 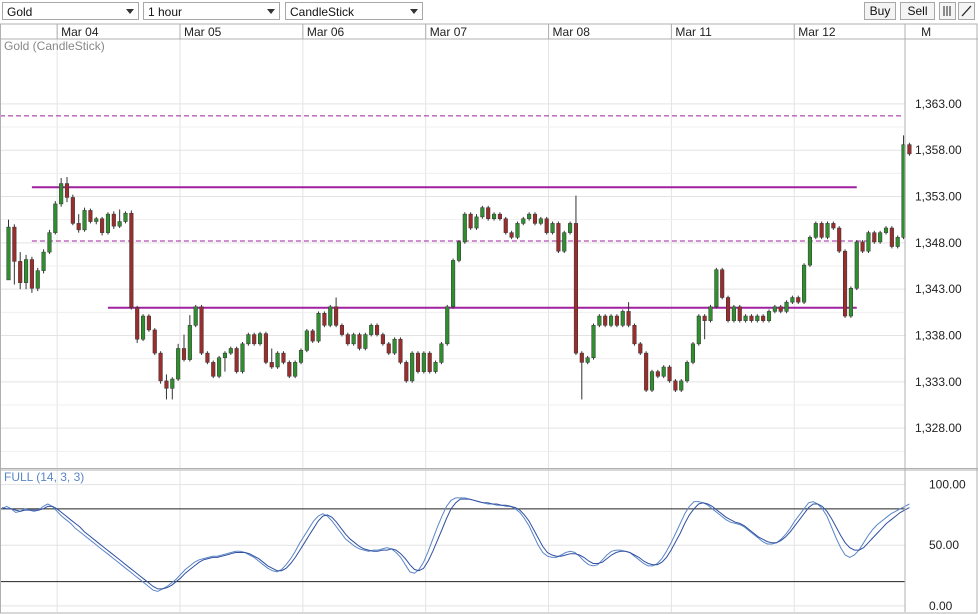 What do you see at coordinates (947, 485) in the screenshot?
I see `oscillator-y-tick-label: 100.00` at bounding box center [947, 485].